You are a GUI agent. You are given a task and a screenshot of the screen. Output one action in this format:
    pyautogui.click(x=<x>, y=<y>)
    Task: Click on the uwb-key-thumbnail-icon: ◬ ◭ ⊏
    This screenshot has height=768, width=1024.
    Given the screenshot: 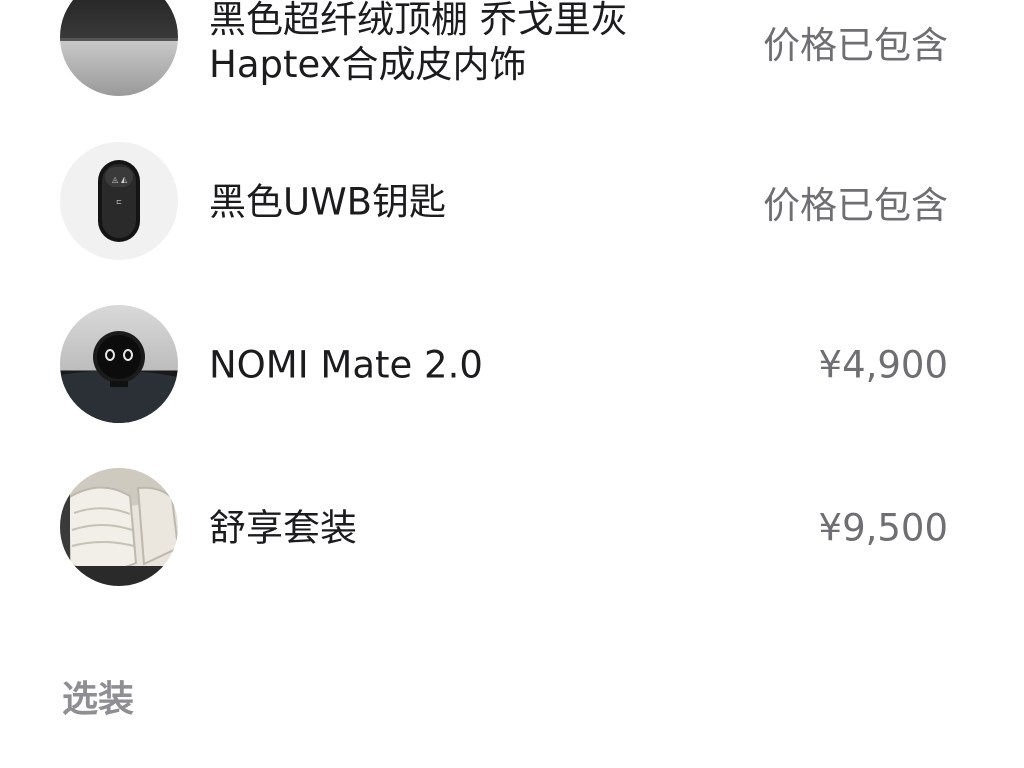 What is the action you would take?
    pyautogui.click(x=119, y=201)
    